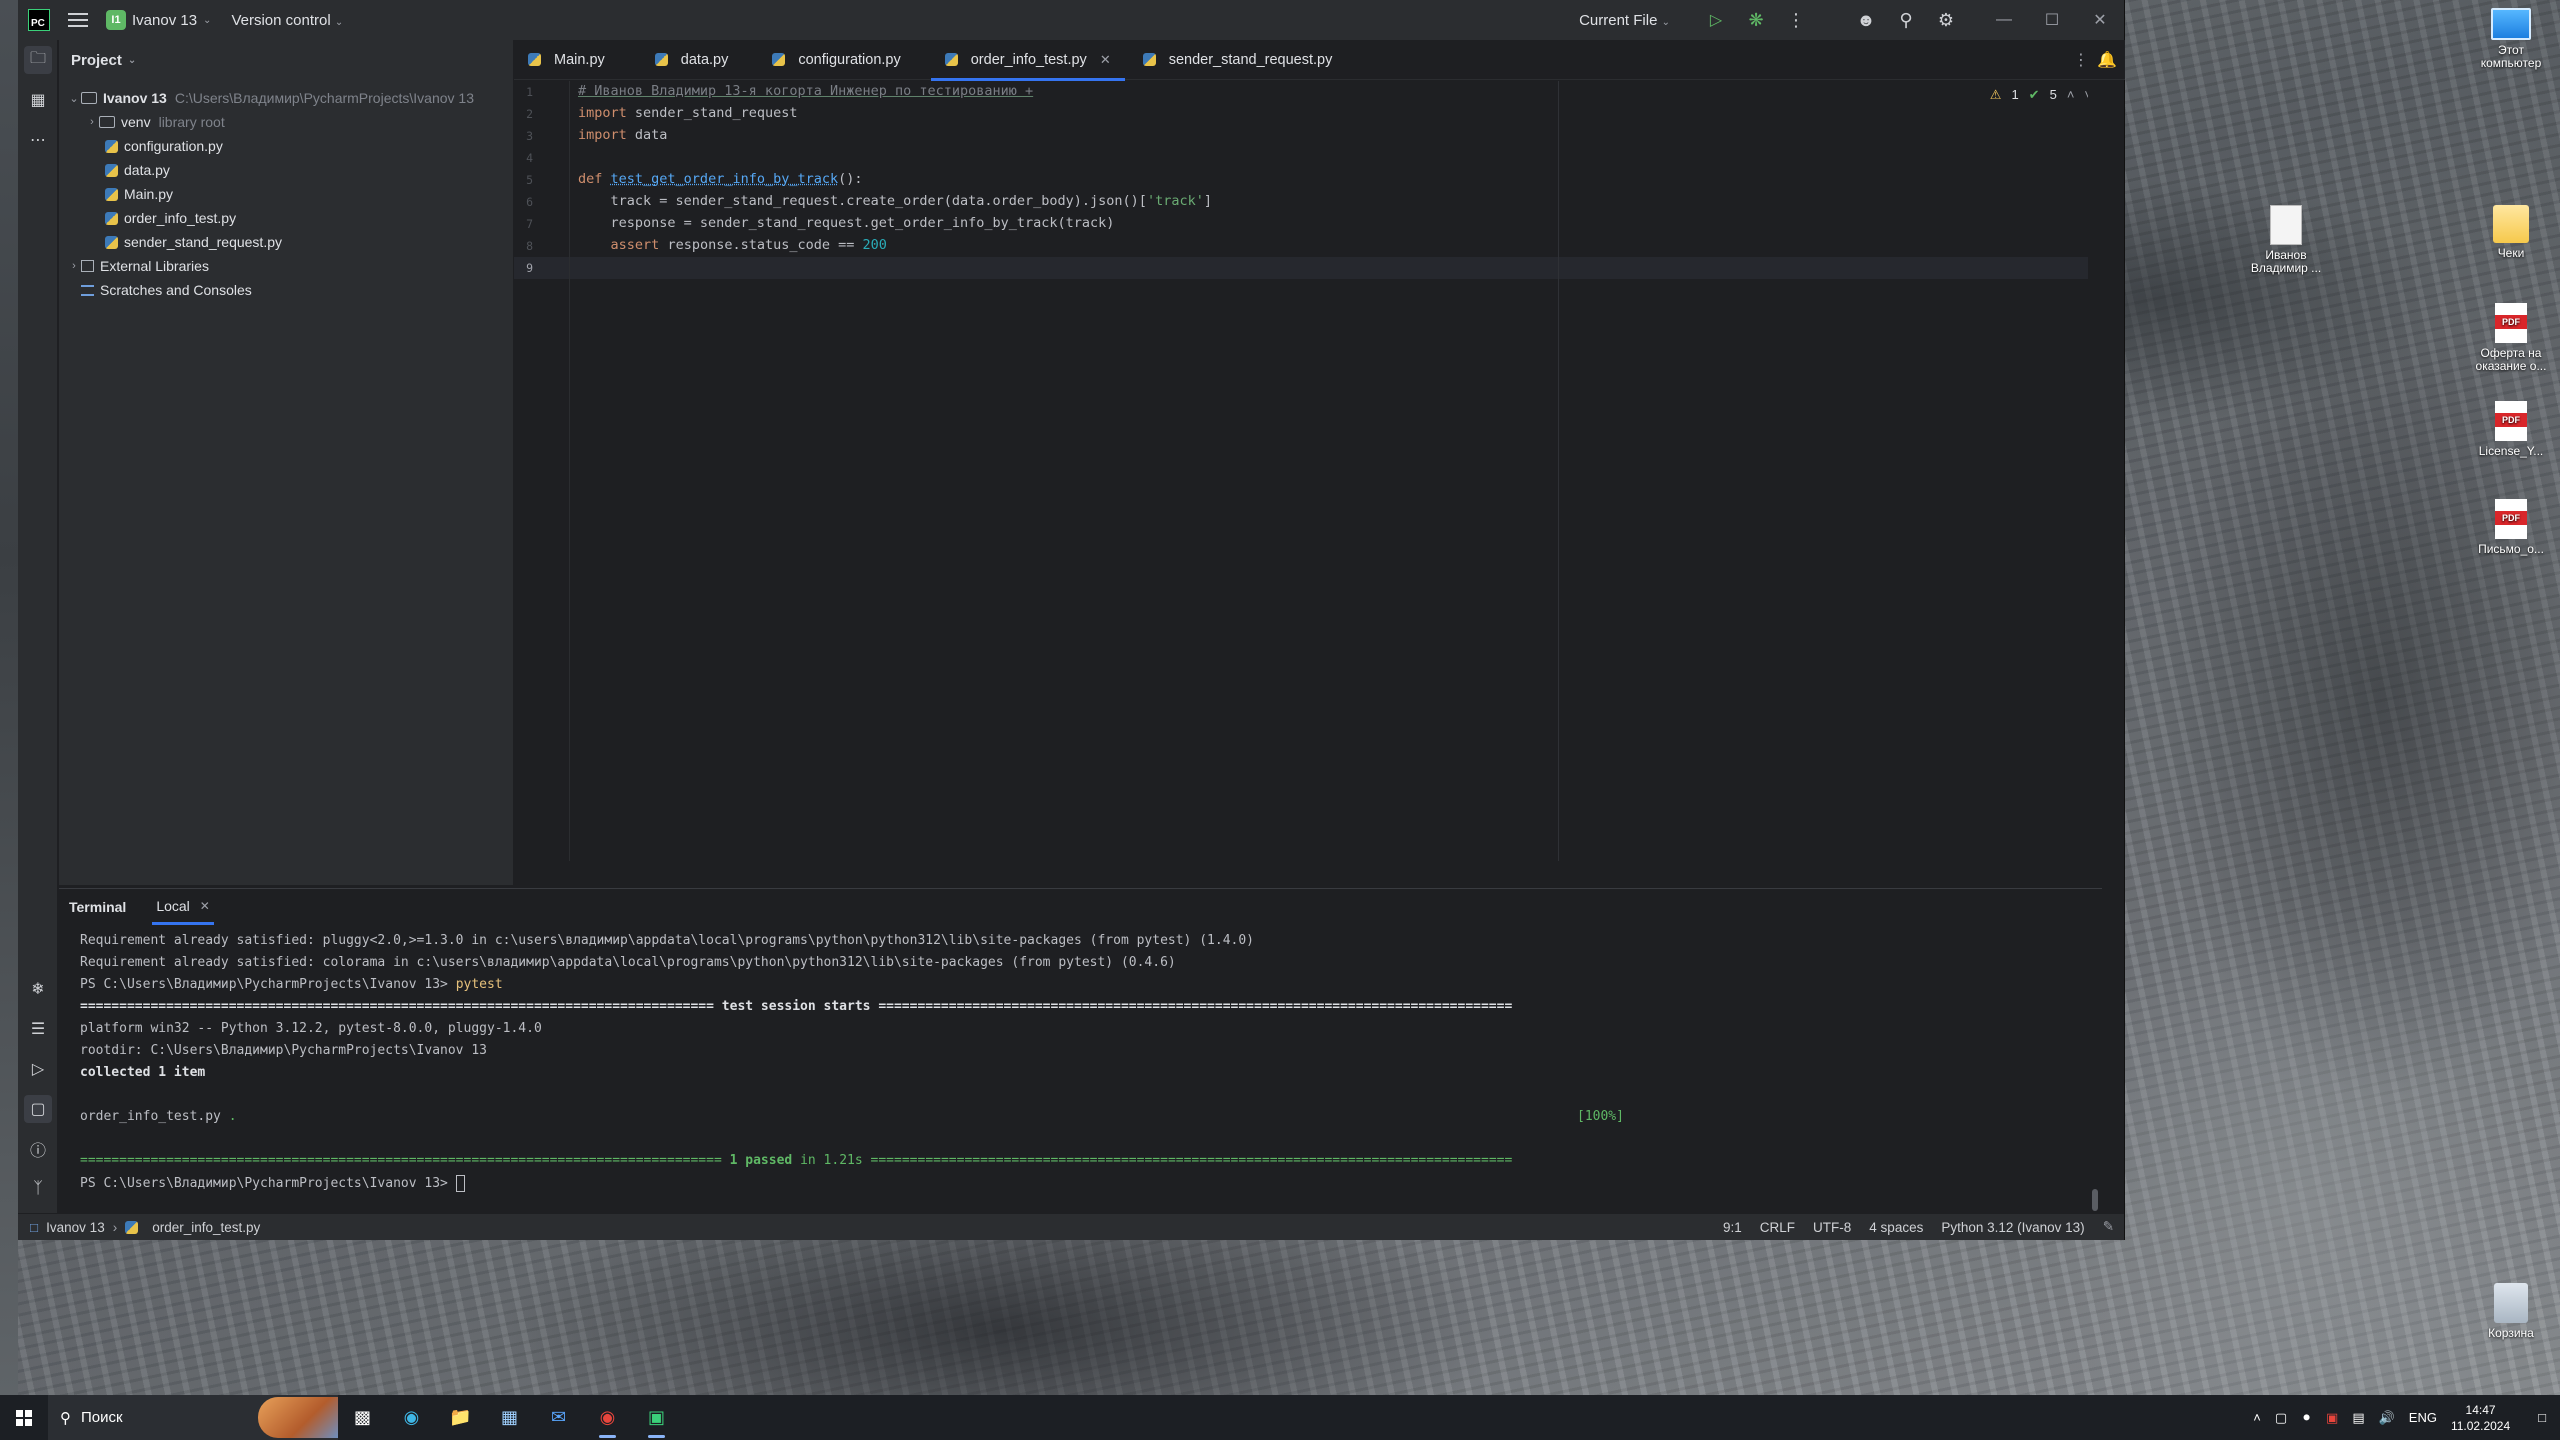 This screenshot has width=2560, height=1440. Describe the element at coordinates (849, 59) in the screenshot. I see `tab-label: configuration.py` at that location.